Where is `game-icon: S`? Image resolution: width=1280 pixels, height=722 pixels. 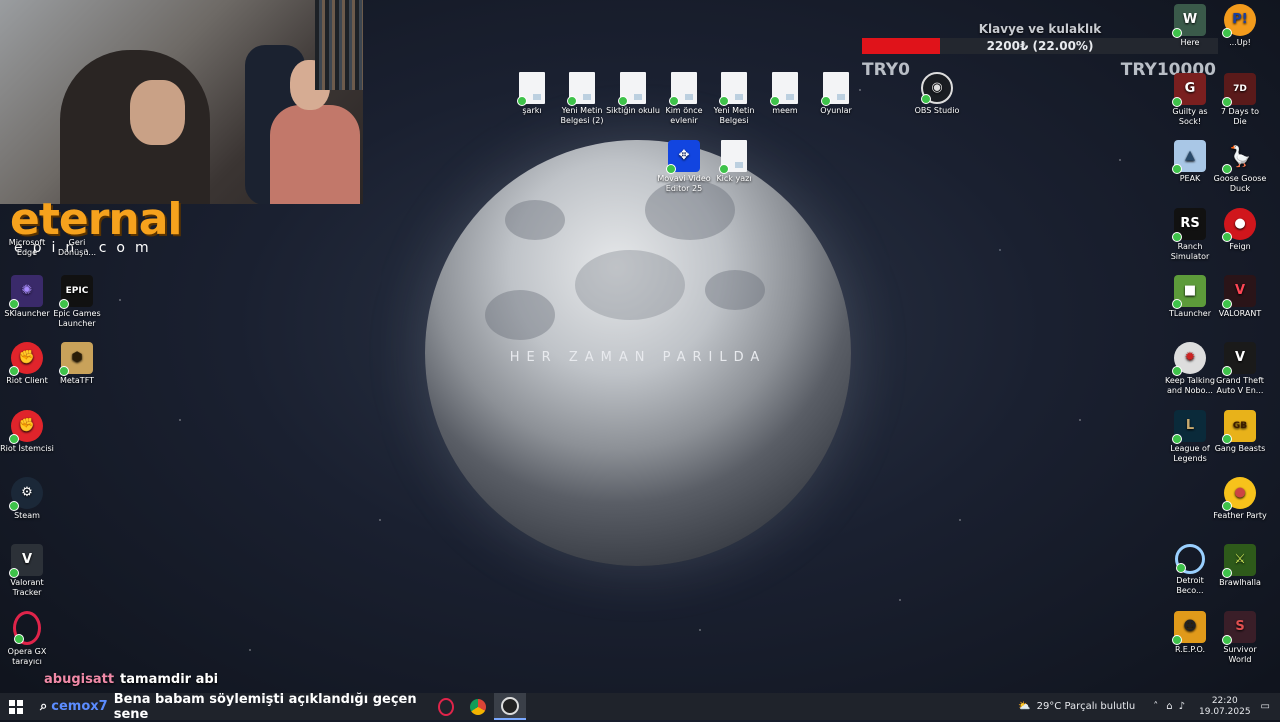 game-icon: S is located at coordinates (1239, 628).